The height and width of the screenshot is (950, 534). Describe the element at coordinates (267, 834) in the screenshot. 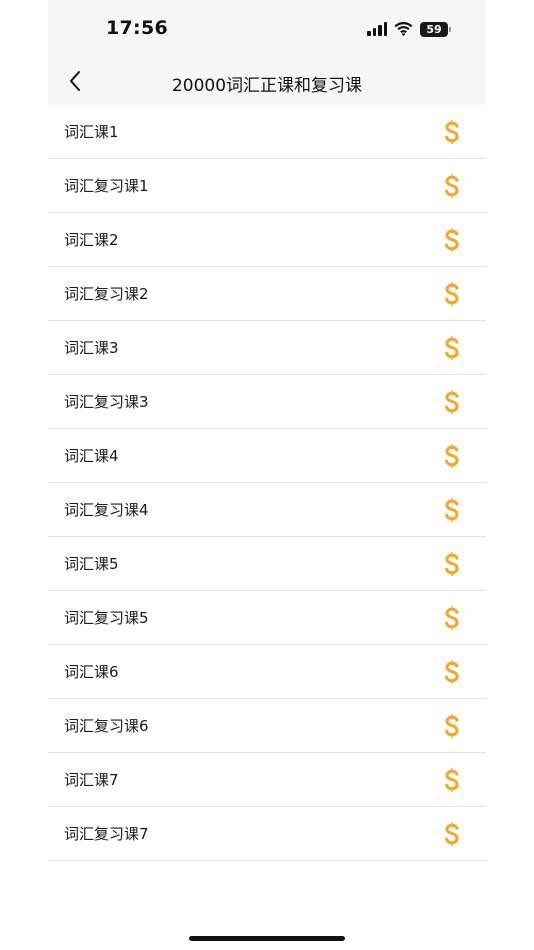

I see `list-item: 词汇复习课7` at that location.